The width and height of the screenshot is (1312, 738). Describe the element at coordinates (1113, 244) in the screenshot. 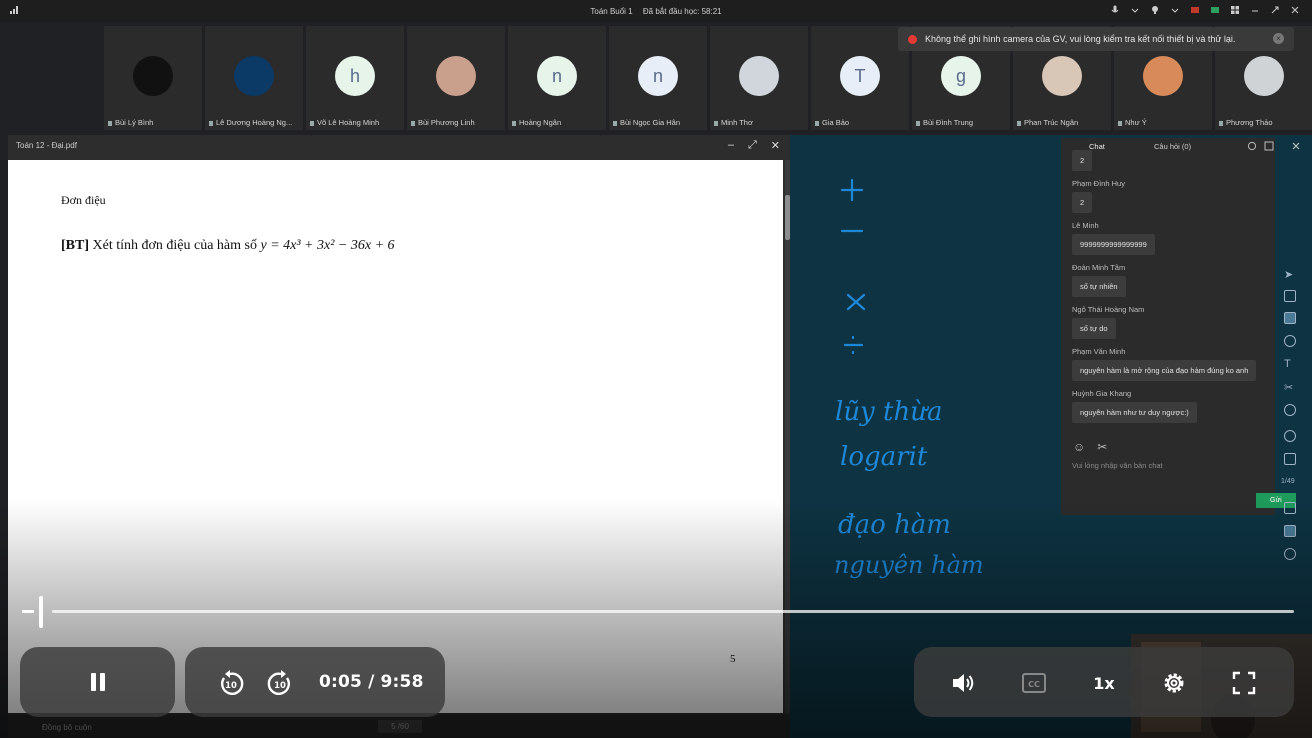

I see `chat-bubble: 9999999999999999` at that location.